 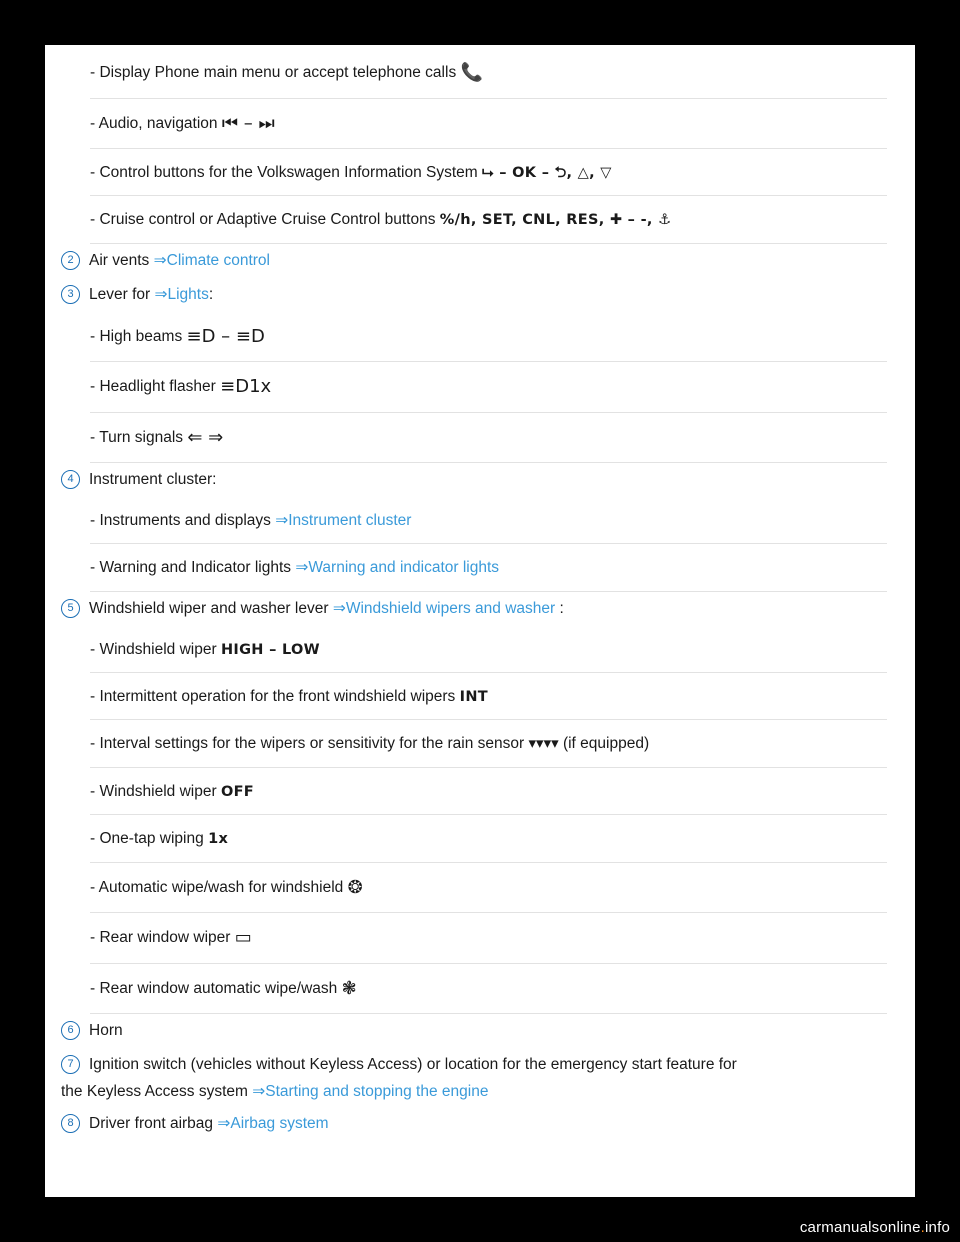 What do you see at coordinates (185, 521) in the screenshot?
I see `item-text: Instruments and displays` at bounding box center [185, 521].